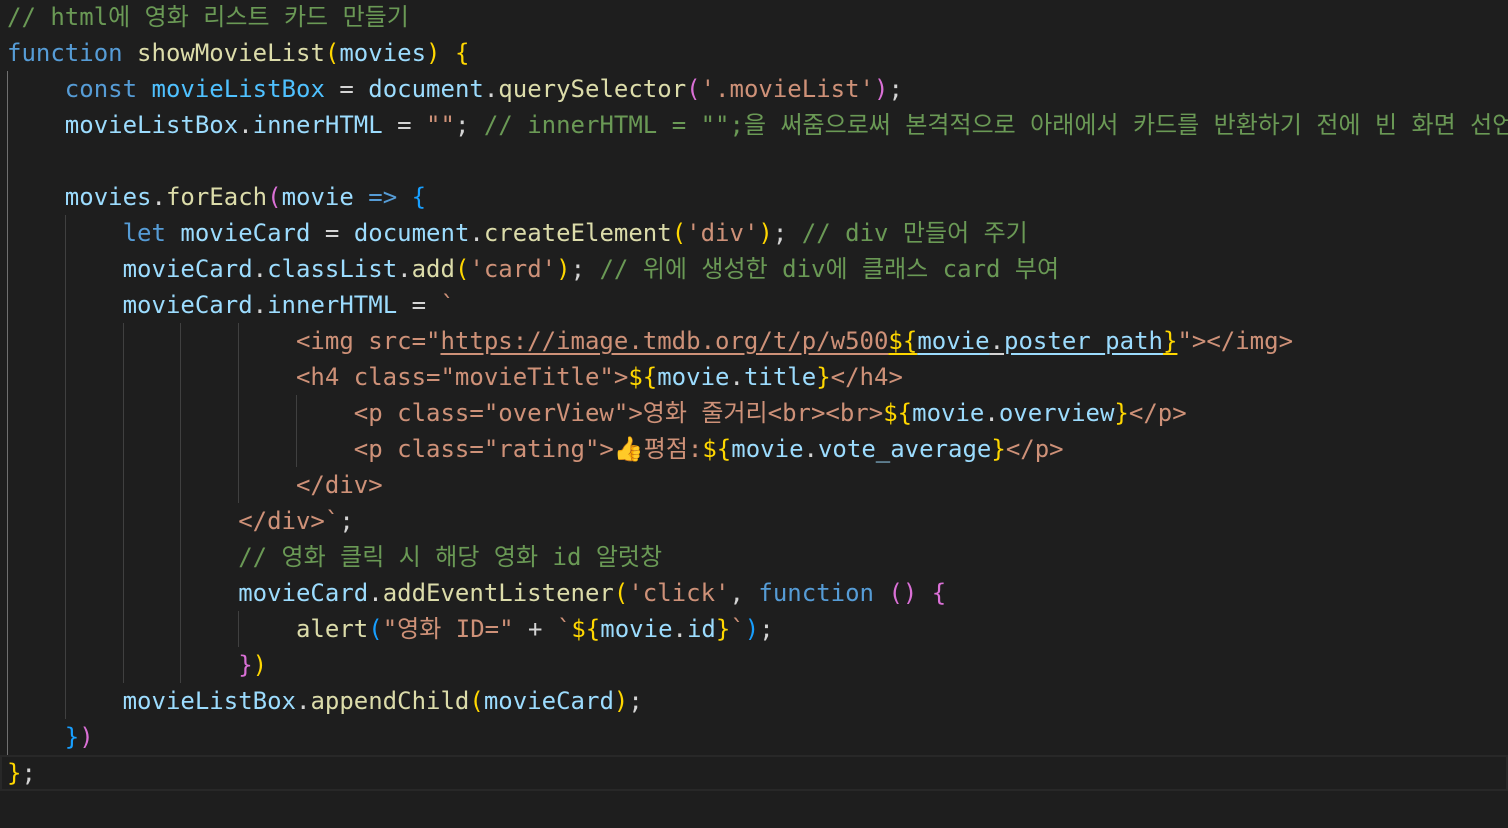 The width and height of the screenshot is (1508, 828). I want to click on code-token: </div>, so click(339, 485).